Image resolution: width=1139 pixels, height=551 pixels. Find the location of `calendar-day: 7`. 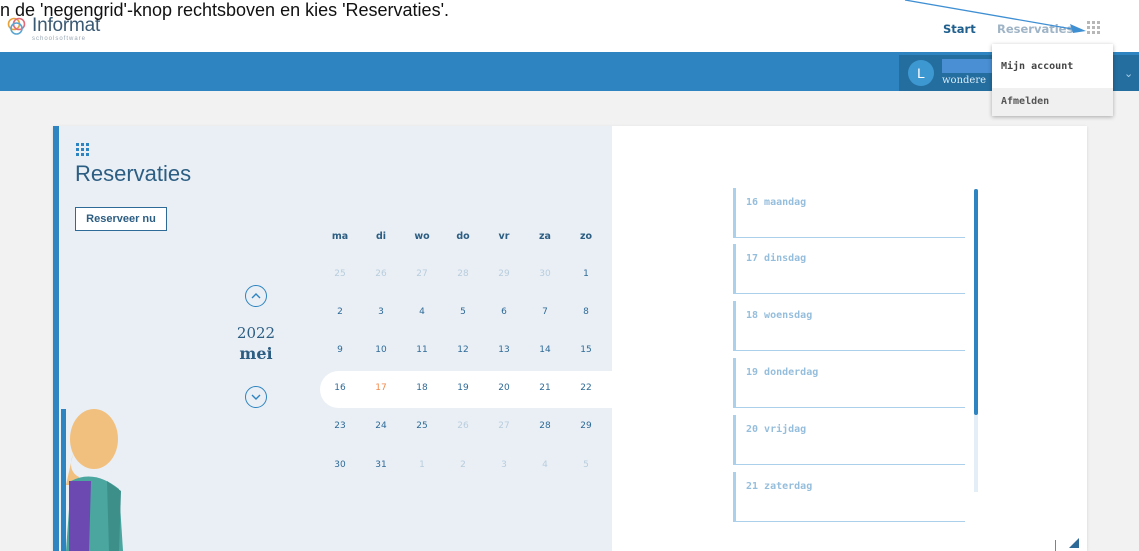

calendar-day: 7 is located at coordinates (545, 312).